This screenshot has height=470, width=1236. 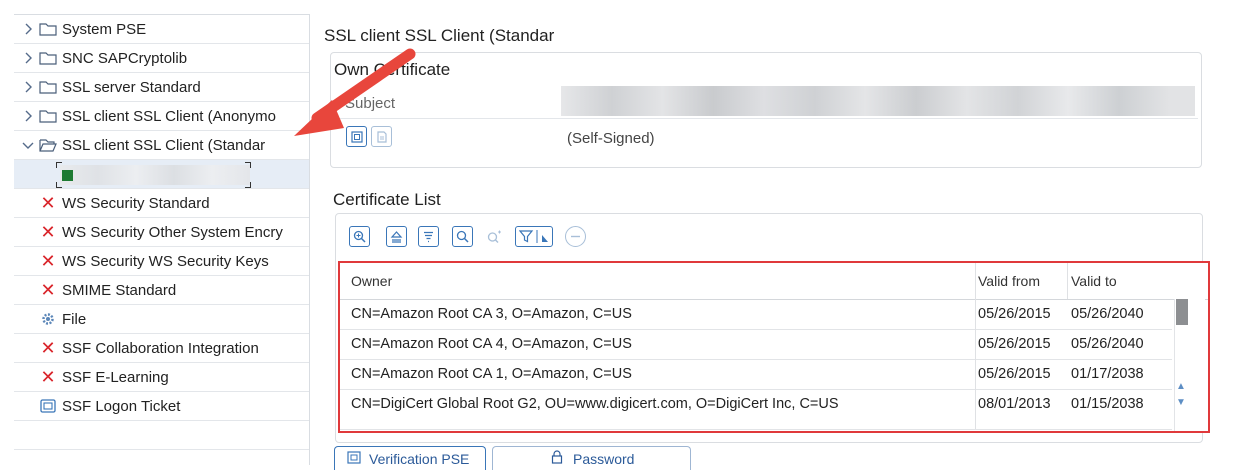 What do you see at coordinates (462, 236) in the screenshot?
I see `search-icon` at bounding box center [462, 236].